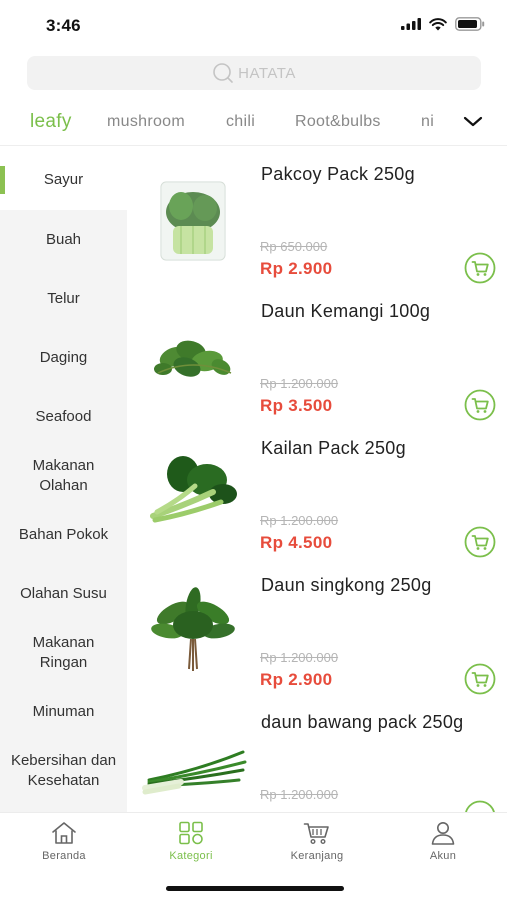  What do you see at coordinates (296, 542) in the screenshot?
I see `product-price: Rp 4.500` at bounding box center [296, 542].